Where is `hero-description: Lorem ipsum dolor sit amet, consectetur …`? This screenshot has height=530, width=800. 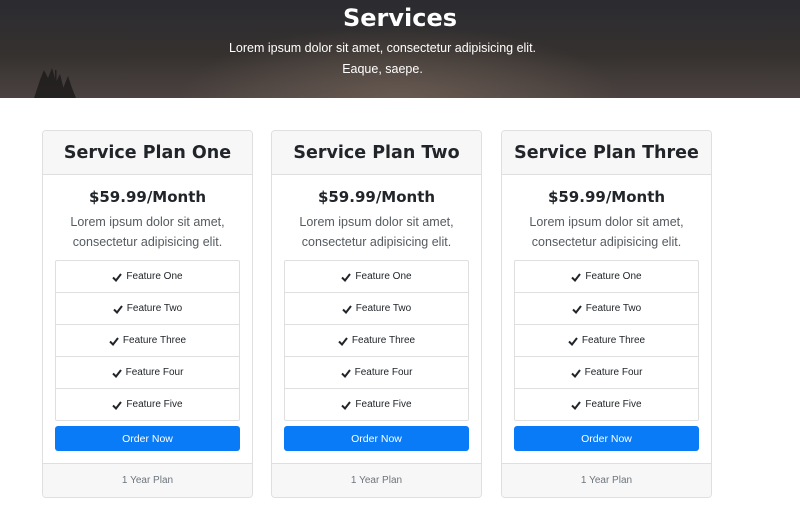 hero-description: Lorem ipsum dolor sit amet, consectetur … is located at coordinates (382, 58).